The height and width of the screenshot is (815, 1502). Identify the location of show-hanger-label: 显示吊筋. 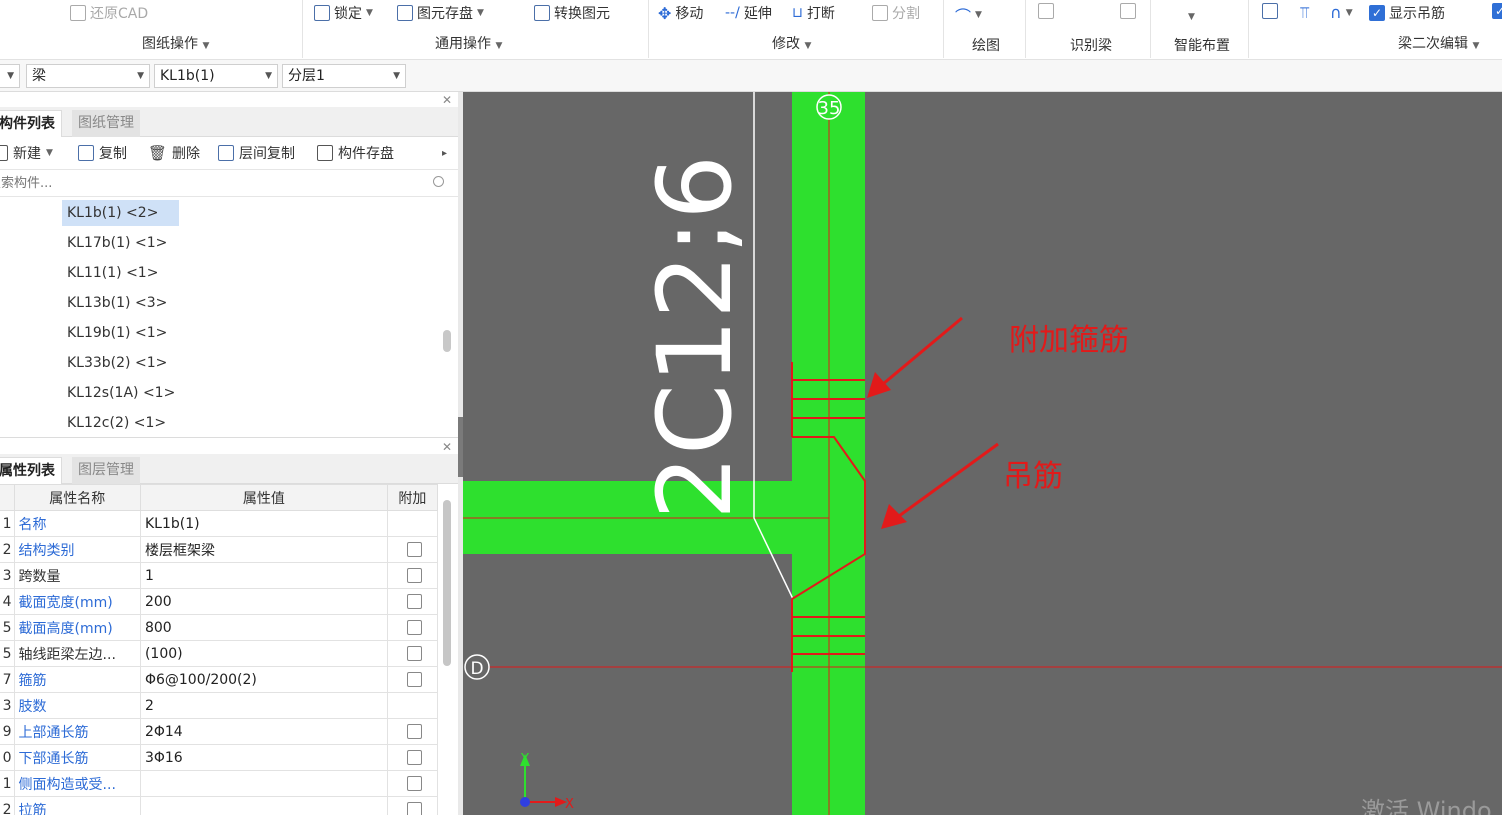
(1417, 14).